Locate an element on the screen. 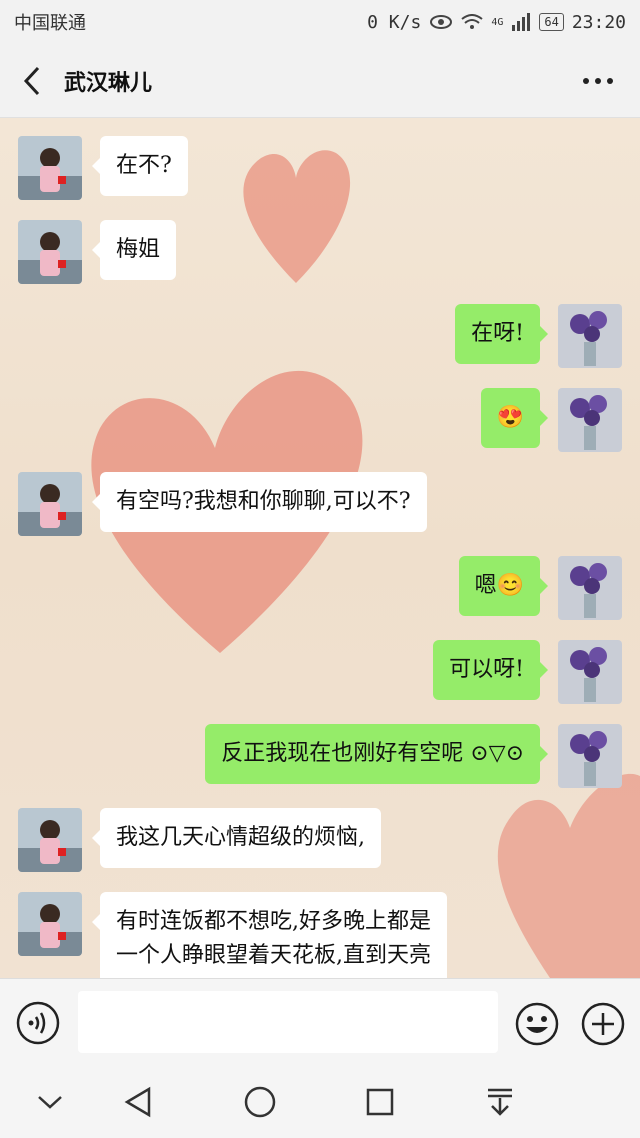  message-row-incoming: 梅姐 is located at coordinates (97, 252).